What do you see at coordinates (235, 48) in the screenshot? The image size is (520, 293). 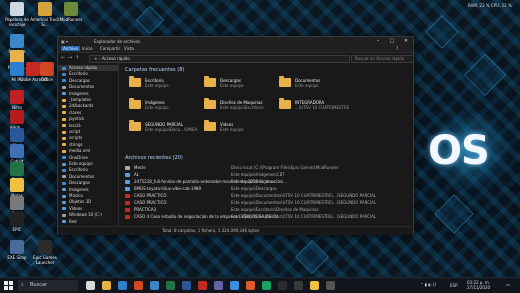 I see `ribbon-tabs: Archivo Inicio Compartir Vista ?` at bounding box center [235, 48].